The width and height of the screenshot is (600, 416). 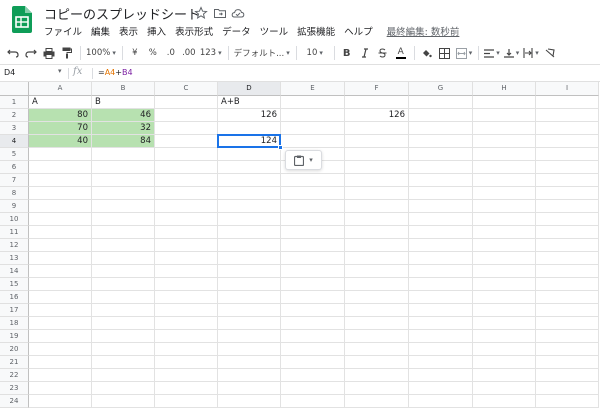 I want to click on cell-e1, so click(x=313, y=102).